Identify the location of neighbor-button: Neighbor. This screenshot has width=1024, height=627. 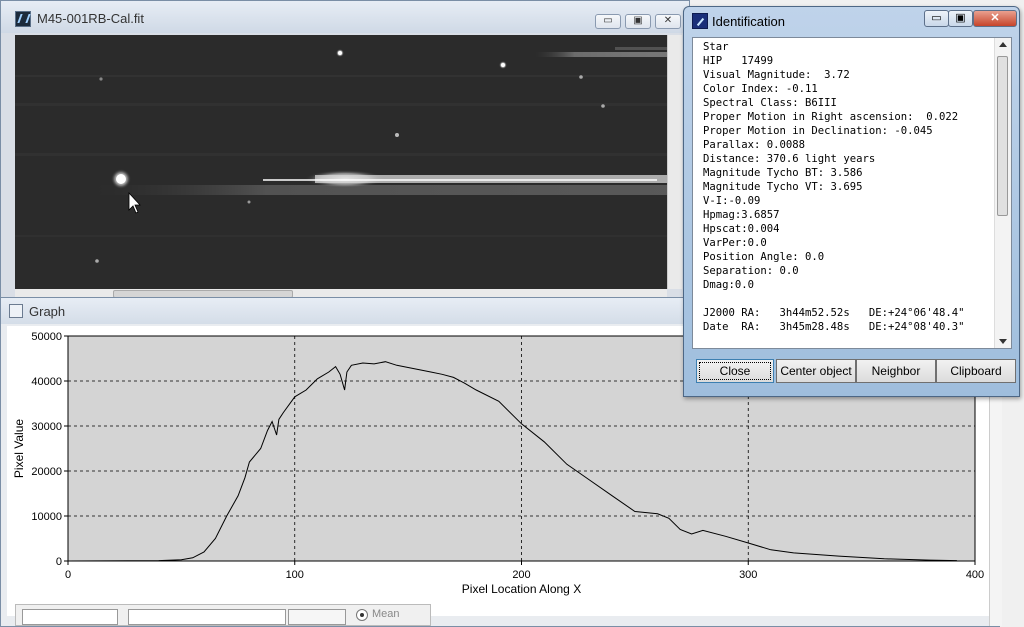
(896, 371).